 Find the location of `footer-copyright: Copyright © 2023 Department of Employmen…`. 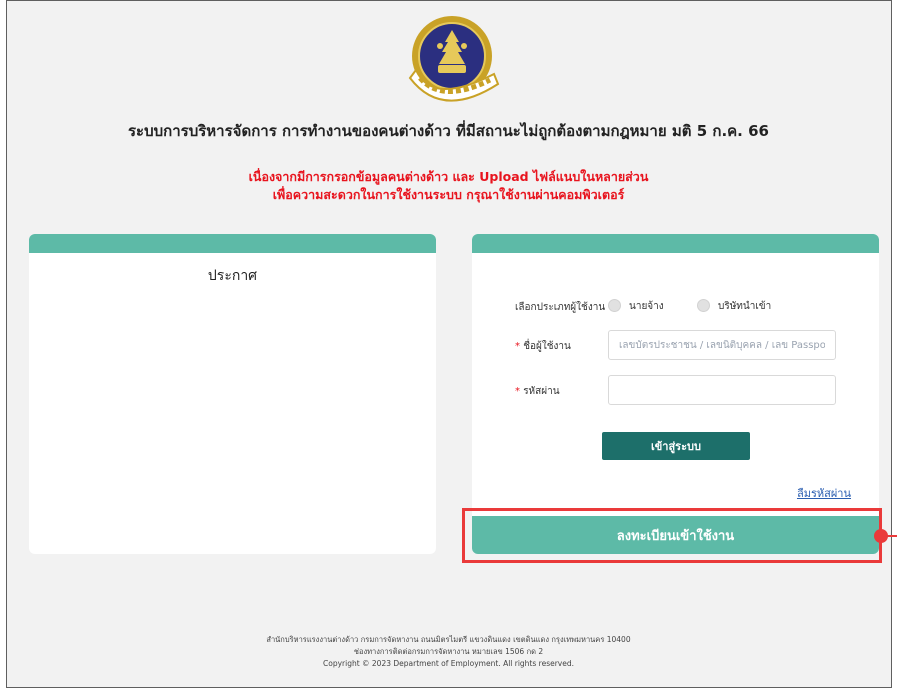

footer-copyright: Copyright © 2023 Department of Employmen… is located at coordinates (448, 663).